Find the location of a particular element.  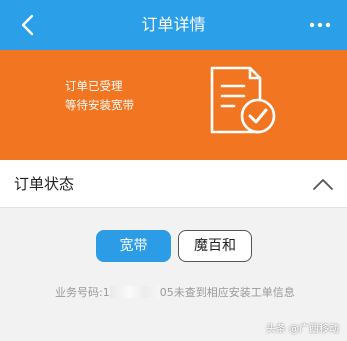

page-title: 订单详情 is located at coordinates (173, 24).